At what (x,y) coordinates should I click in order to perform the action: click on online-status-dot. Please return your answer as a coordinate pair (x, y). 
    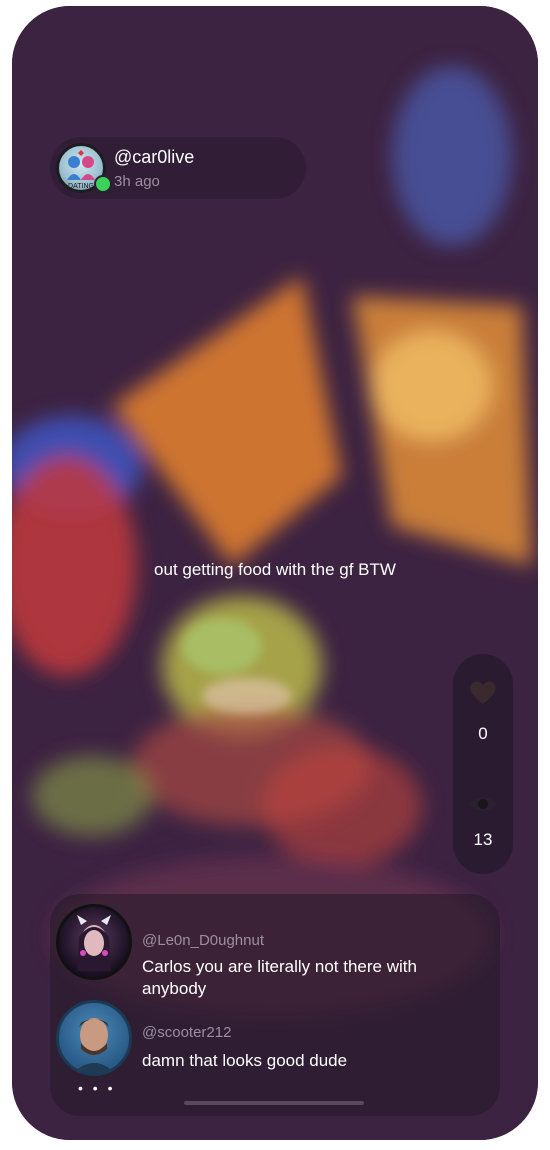
    Looking at the image, I should click on (103, 184).